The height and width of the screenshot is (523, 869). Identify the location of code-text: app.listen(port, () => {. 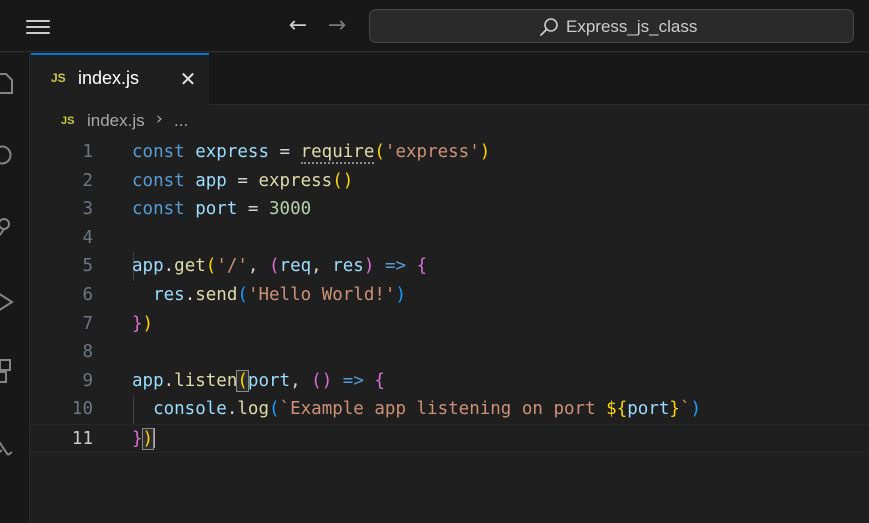
(258, 381).